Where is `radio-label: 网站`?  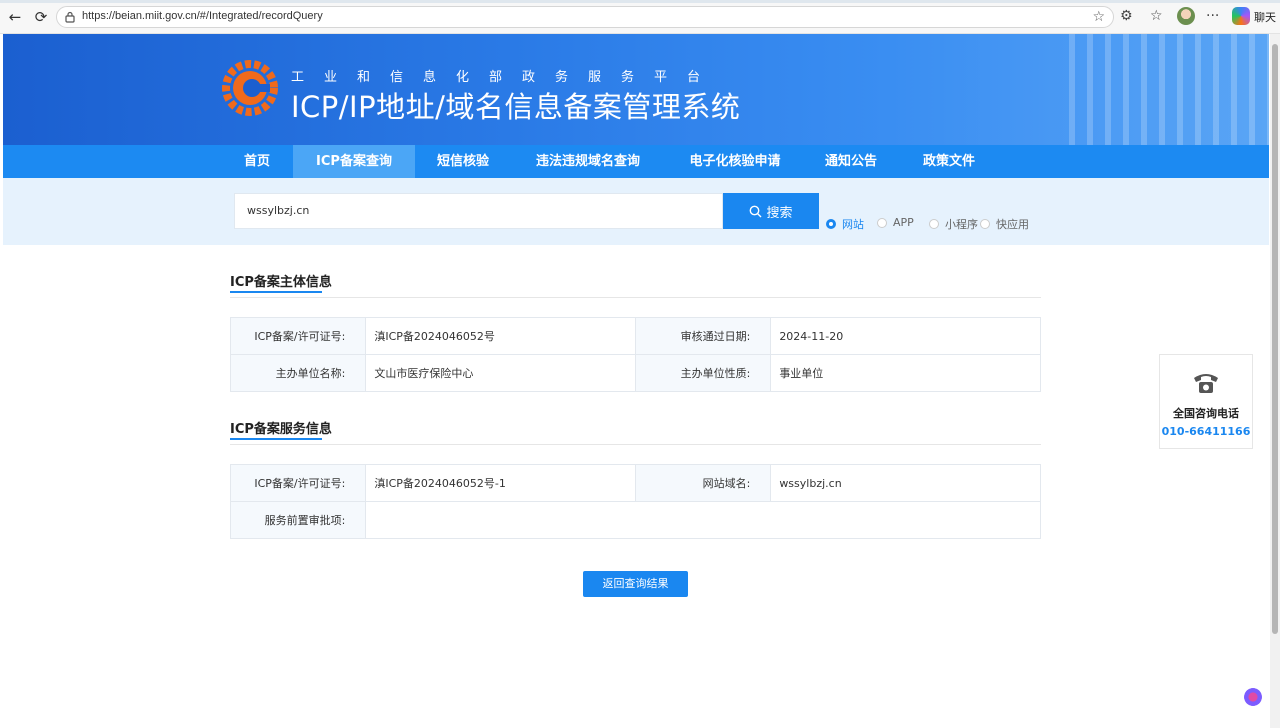
radio-label: 网站 is located at coordinates (853, 224).